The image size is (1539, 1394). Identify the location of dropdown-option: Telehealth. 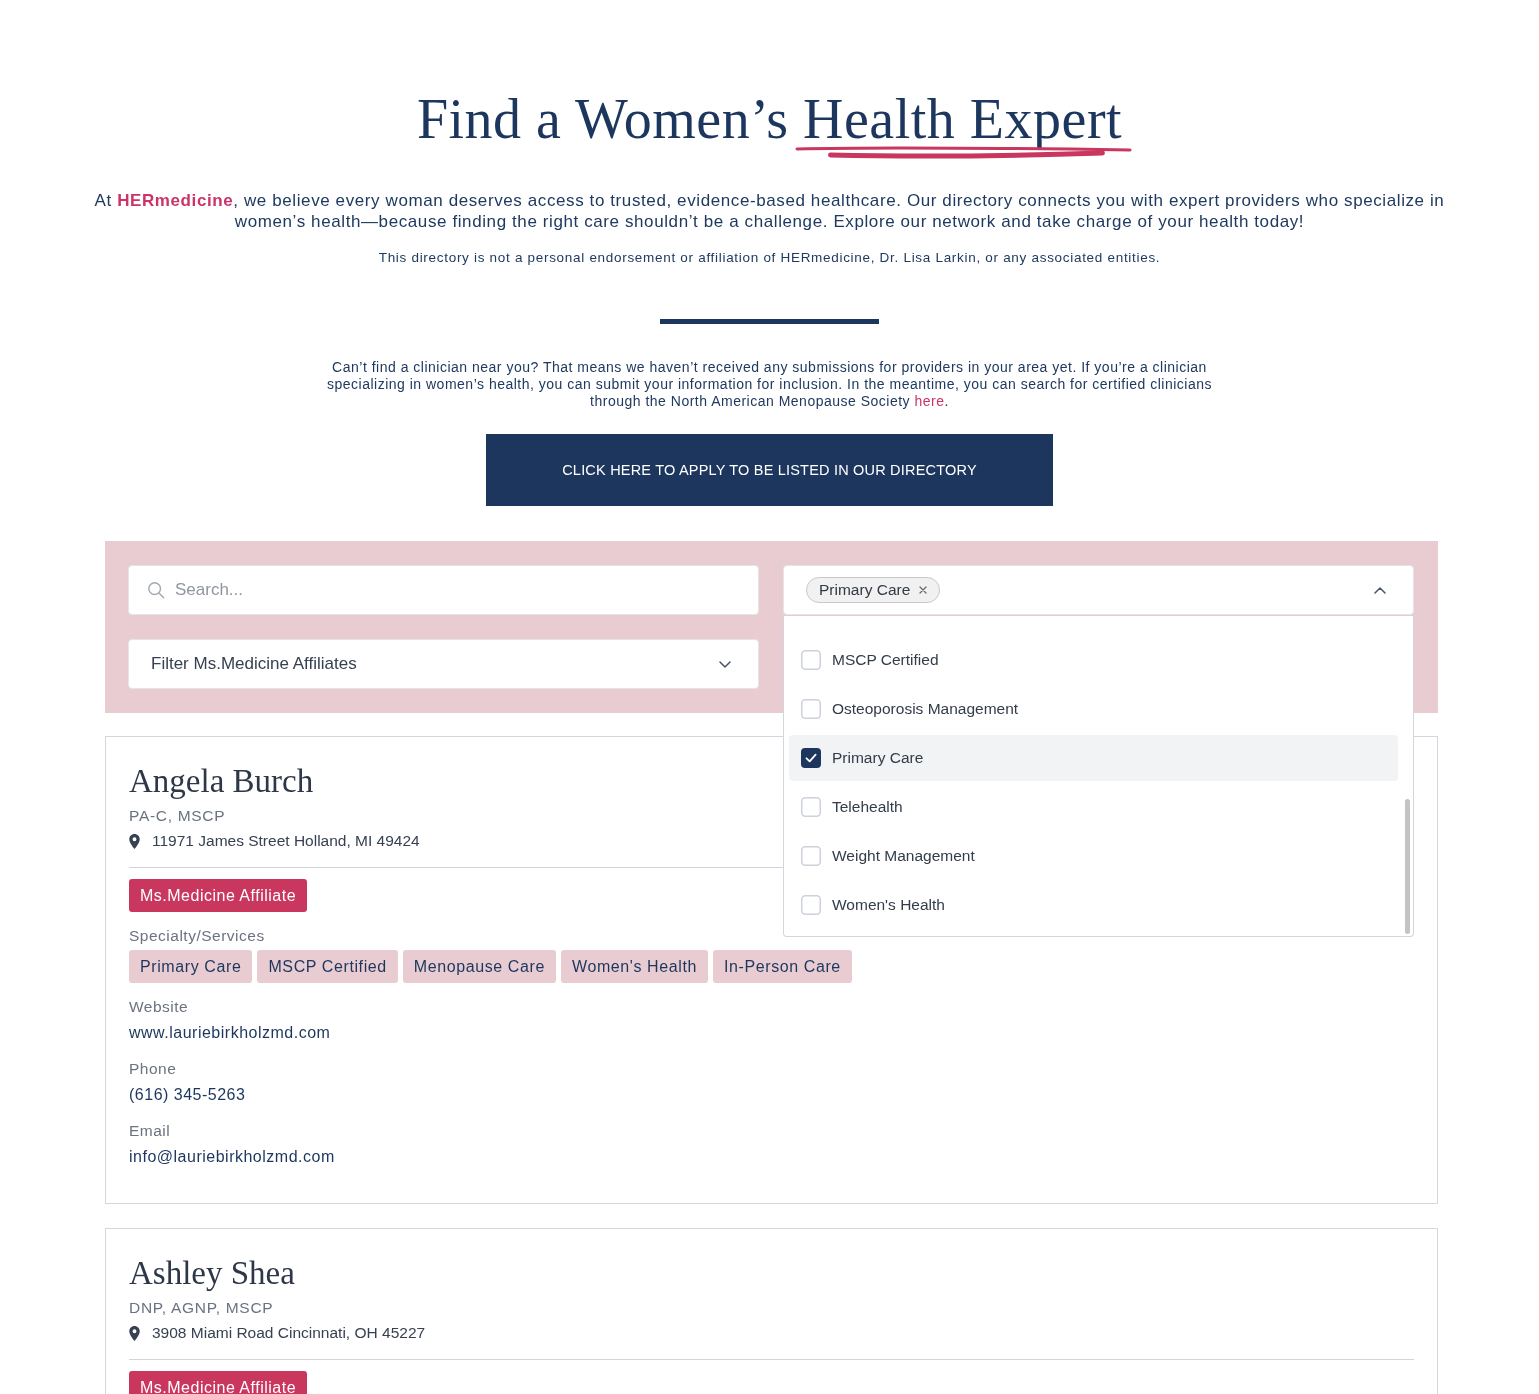
(1093, 807).